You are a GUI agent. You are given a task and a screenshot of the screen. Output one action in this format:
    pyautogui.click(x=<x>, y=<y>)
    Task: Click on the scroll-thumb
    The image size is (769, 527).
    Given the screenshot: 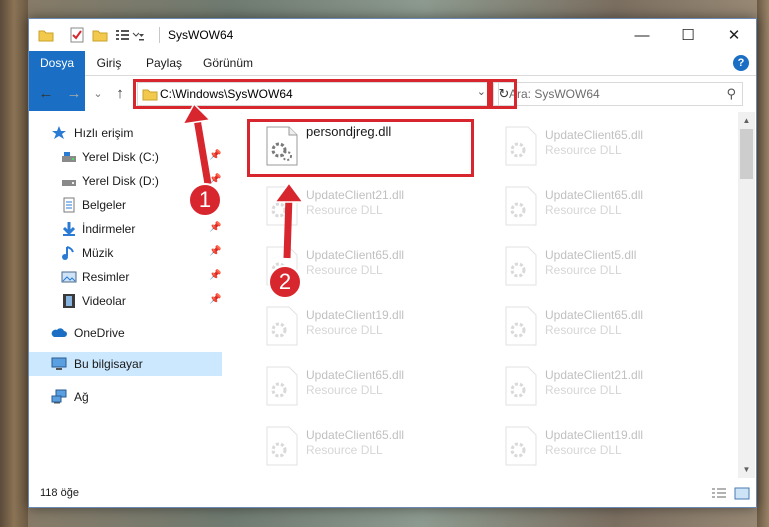 What is the action you would take?
    pyautogui.click(x=746, y=154)
    